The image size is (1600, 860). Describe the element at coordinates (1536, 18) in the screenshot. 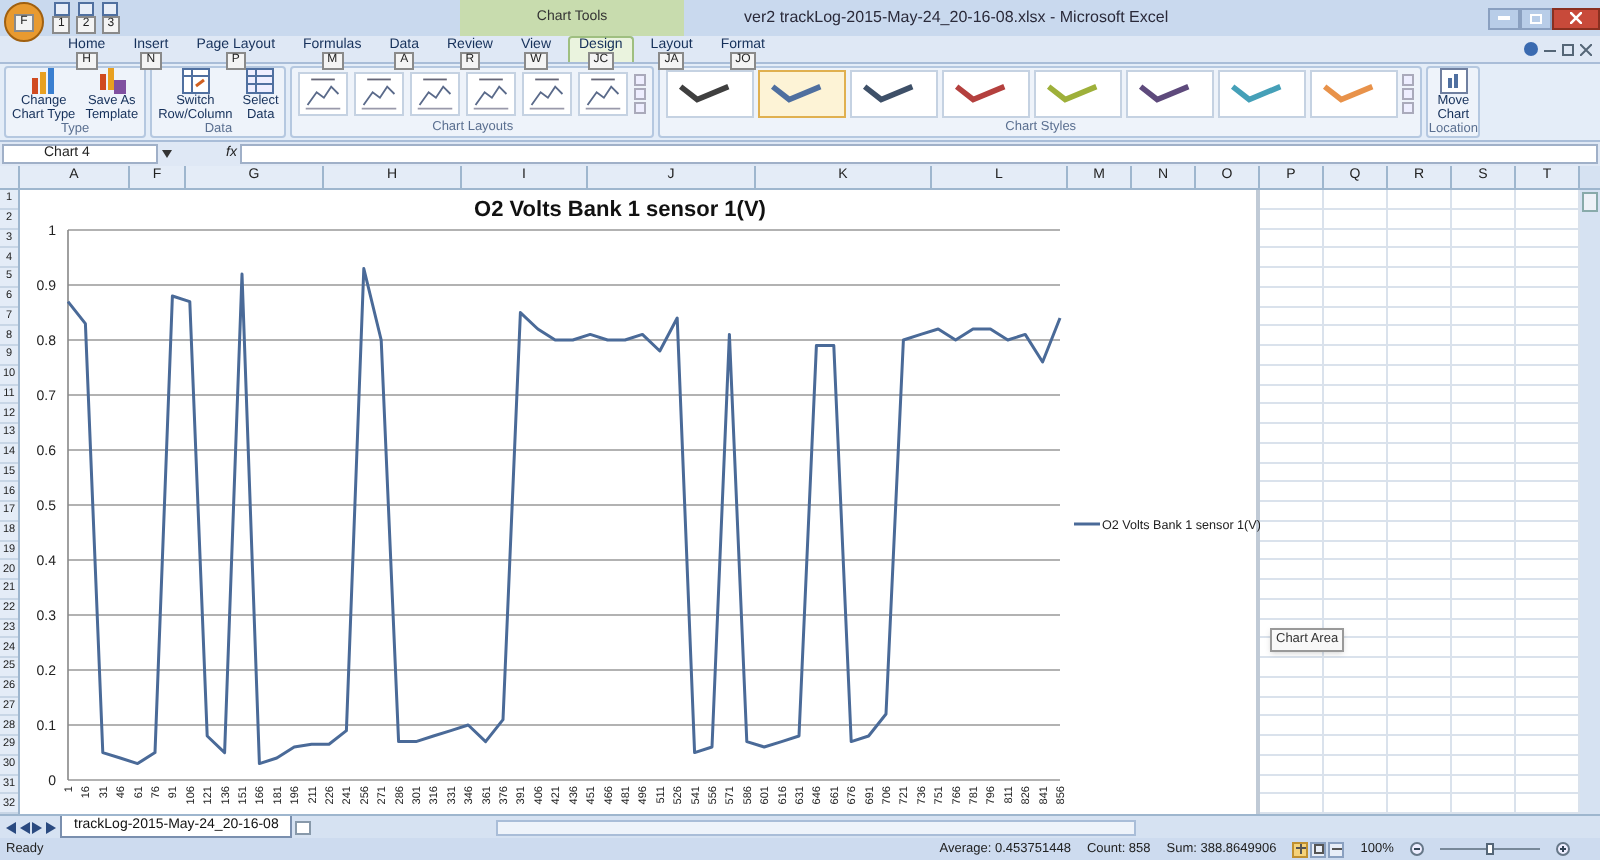

I see `maximize-button` at that location.